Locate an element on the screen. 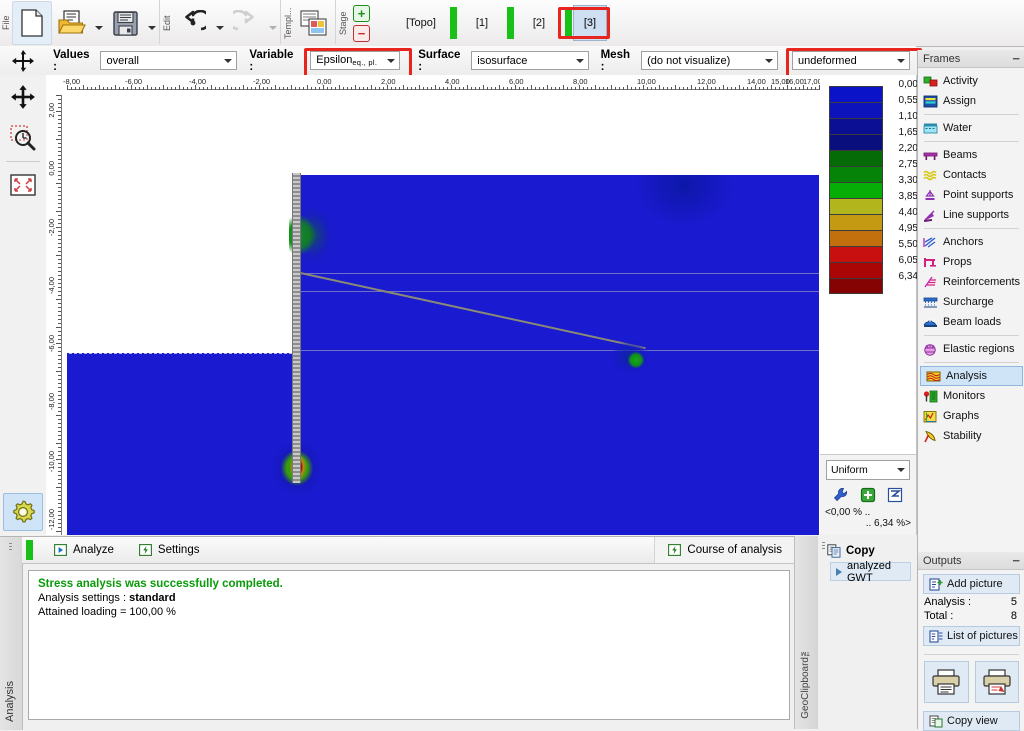  sidebar-item-activity: Activity is located at coordinates (971, 81).